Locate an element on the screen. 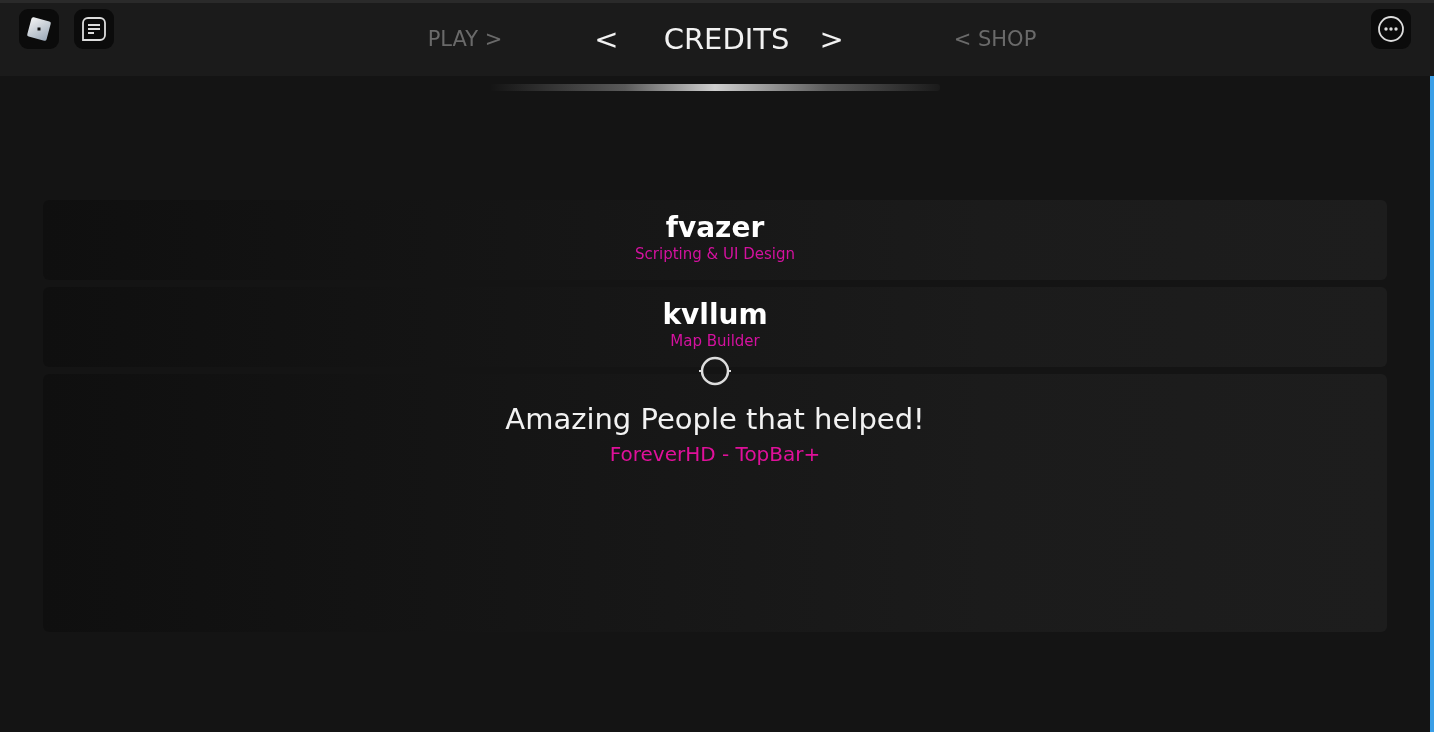 This screenshot has width=1434, height=732. nav-tab: CREDITS is located at coordinates (726, 38).